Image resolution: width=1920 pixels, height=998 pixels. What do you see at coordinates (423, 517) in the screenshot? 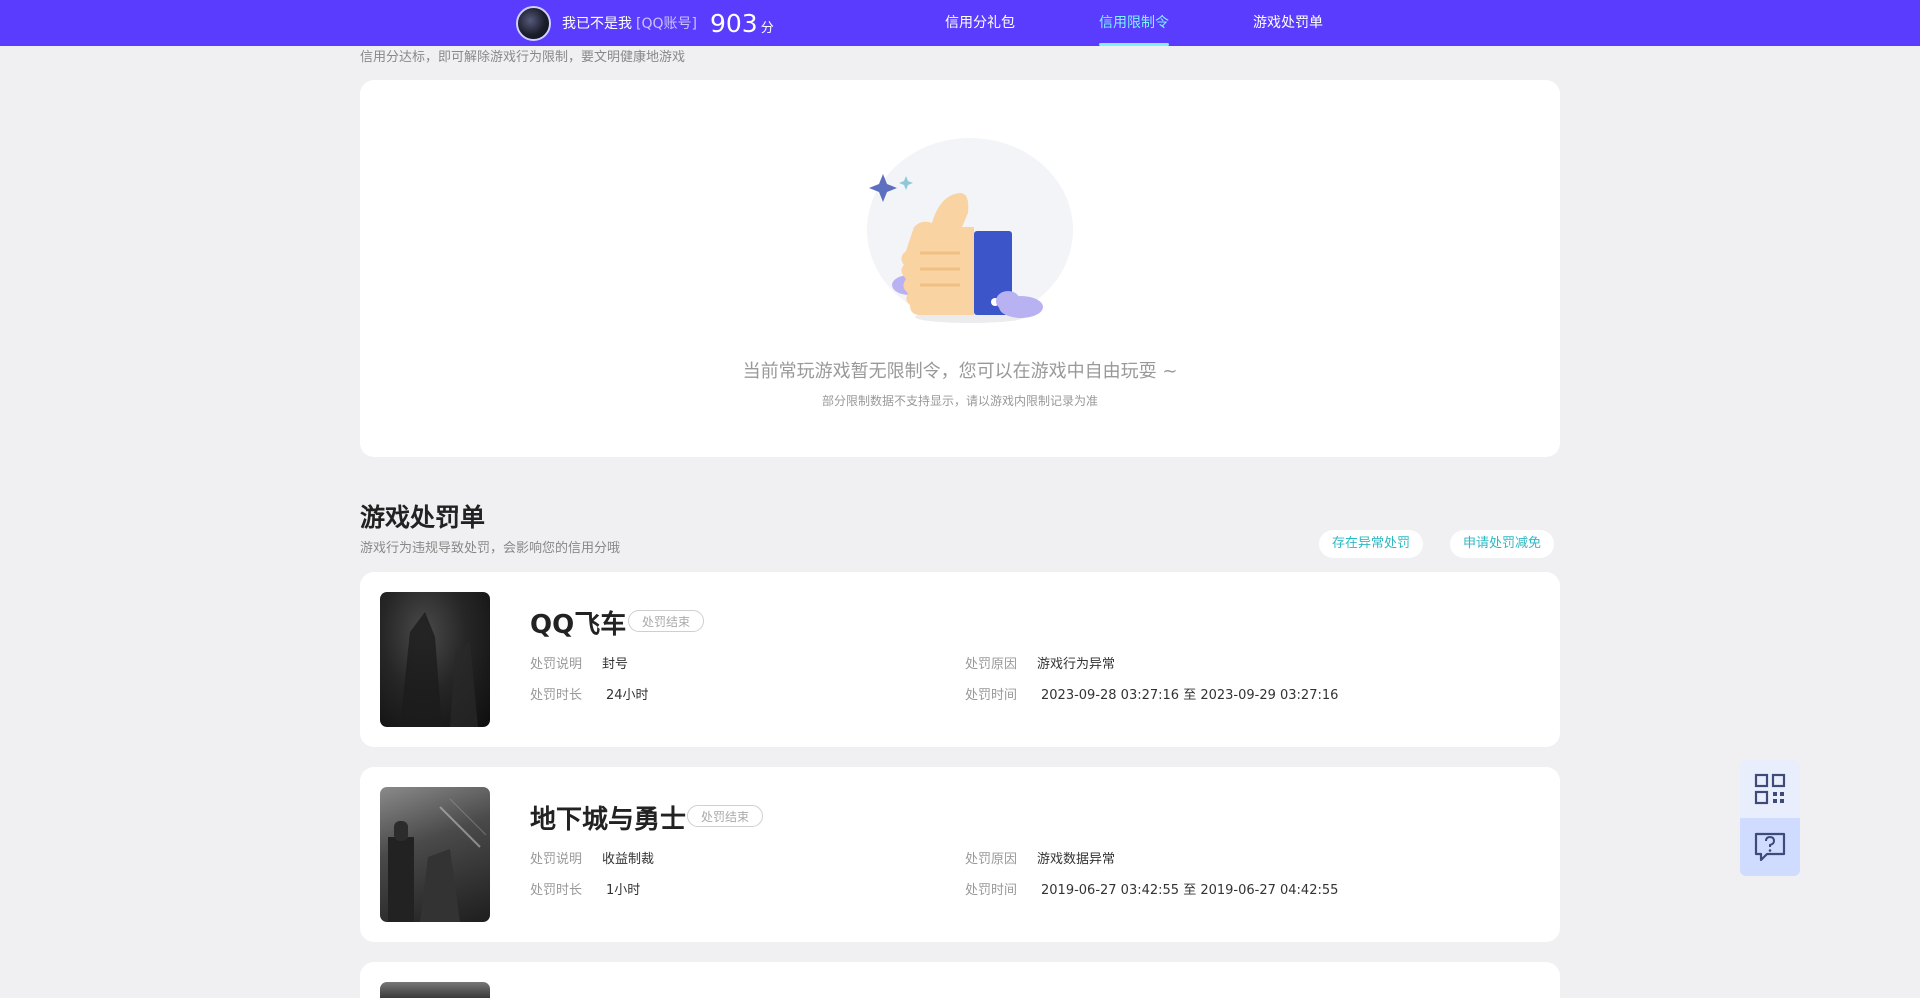
I see `penalty-section-title: 游戏处罚单` at bounding box center [423, 517].